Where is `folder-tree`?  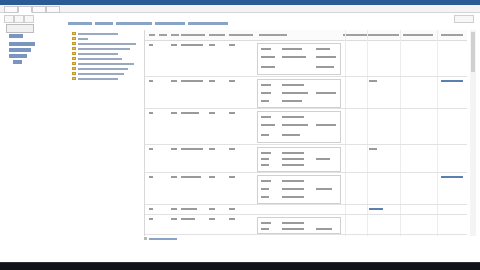
folder-tree is located at coordinates (107, 58).